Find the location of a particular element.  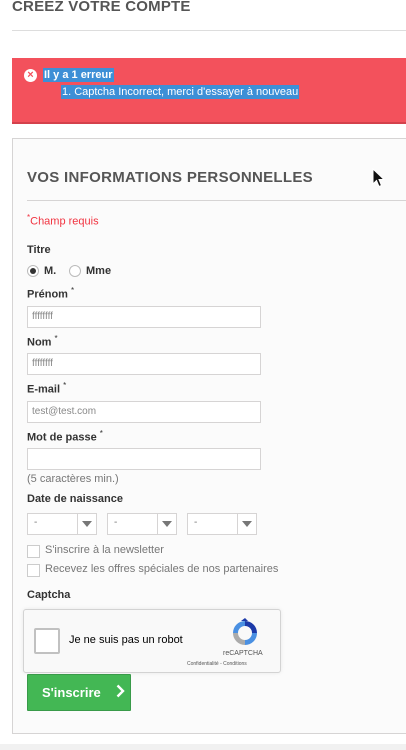

radio-mrs-label: Mme is located at coordinates (98, 271).